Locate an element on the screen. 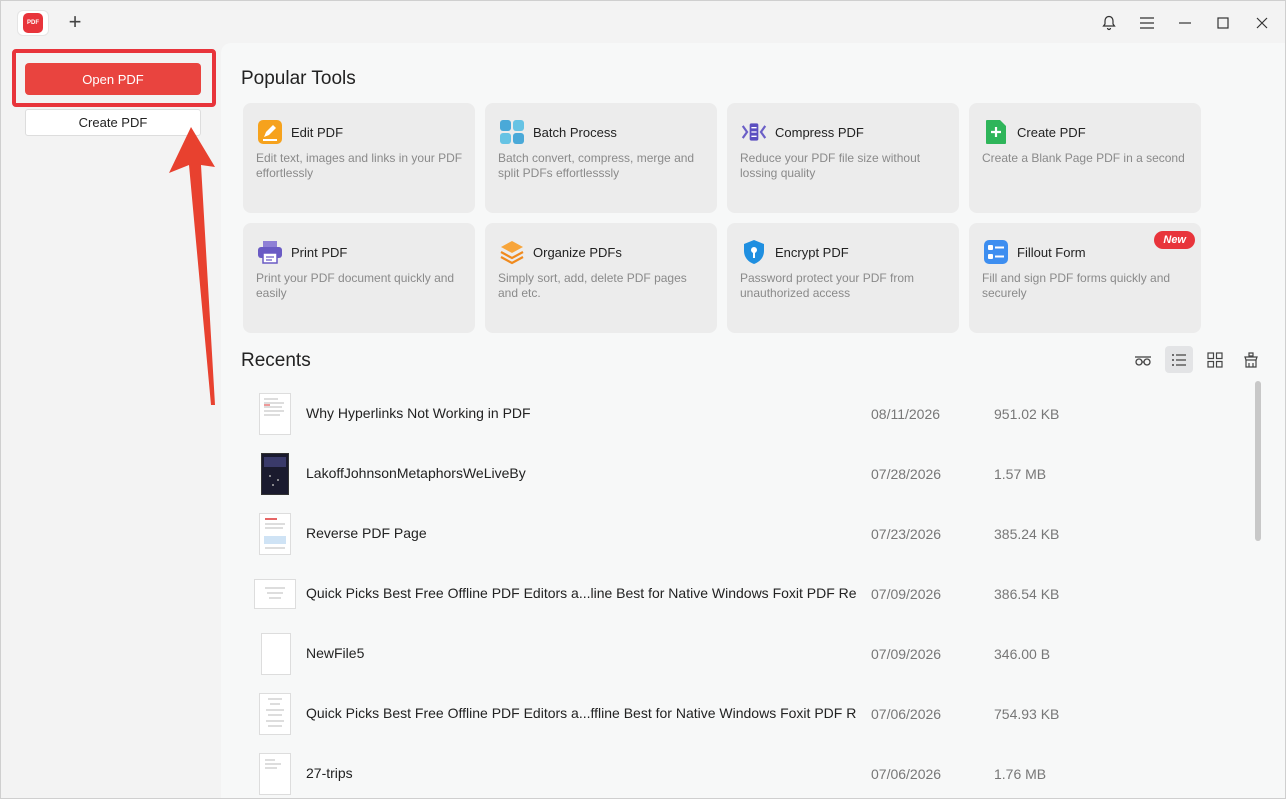 This screenshot has width=1286, height=799. open-pdf-button: Open PDF is located at coordinates (113, 79).